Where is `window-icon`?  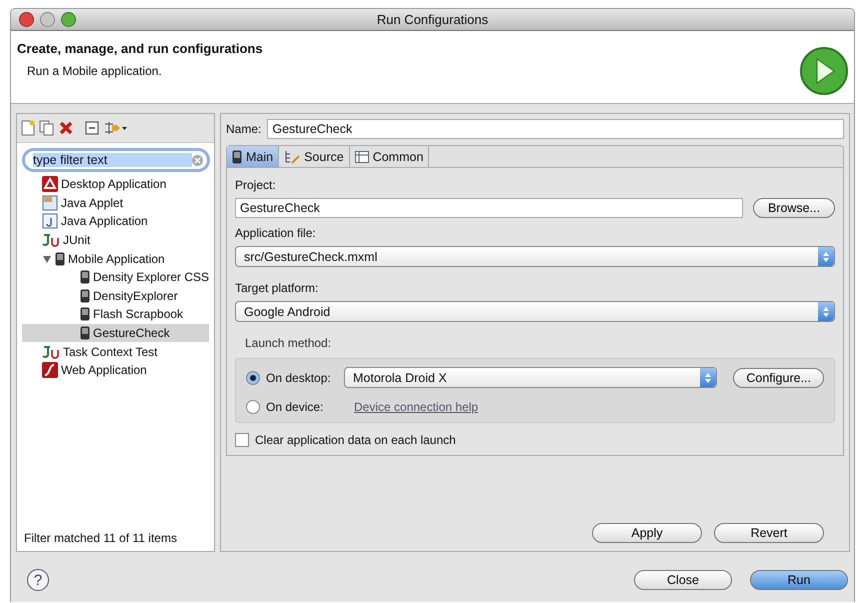 window-icon is located at coordinates (50, 221).